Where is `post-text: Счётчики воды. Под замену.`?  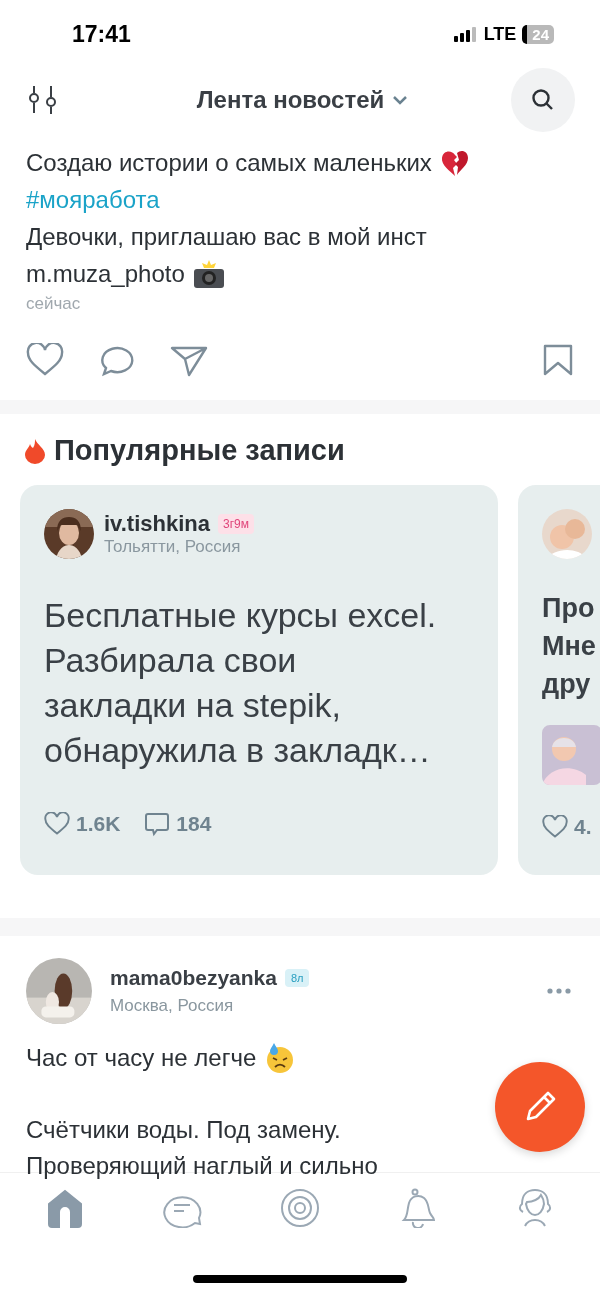 post-text: Счётчики воды. Под замену. is located at coordinates (183, 1130).